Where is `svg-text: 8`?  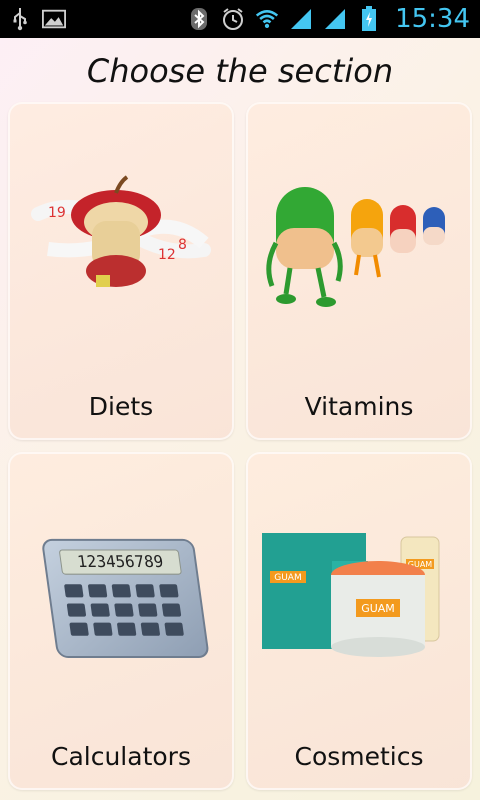 svg-text: 8 is located at coordinates (182, 245).